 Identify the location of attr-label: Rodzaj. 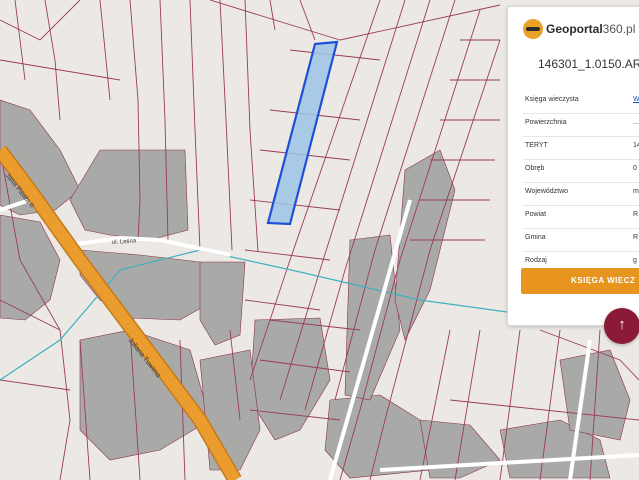
(536, 260).